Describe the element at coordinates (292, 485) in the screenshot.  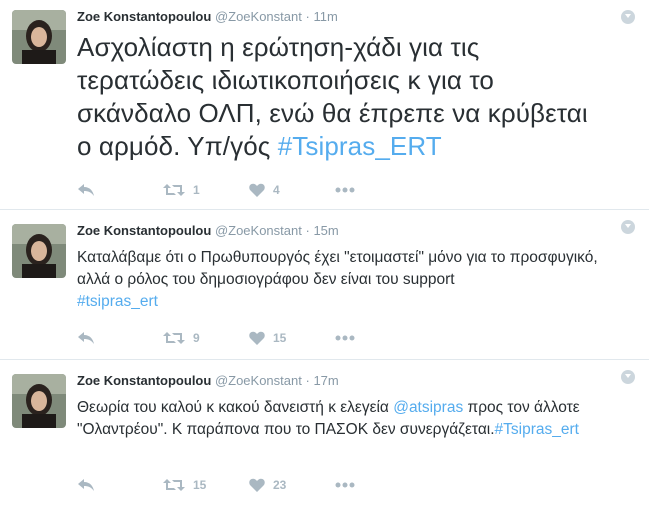
I see `like-button: 23` at that location.